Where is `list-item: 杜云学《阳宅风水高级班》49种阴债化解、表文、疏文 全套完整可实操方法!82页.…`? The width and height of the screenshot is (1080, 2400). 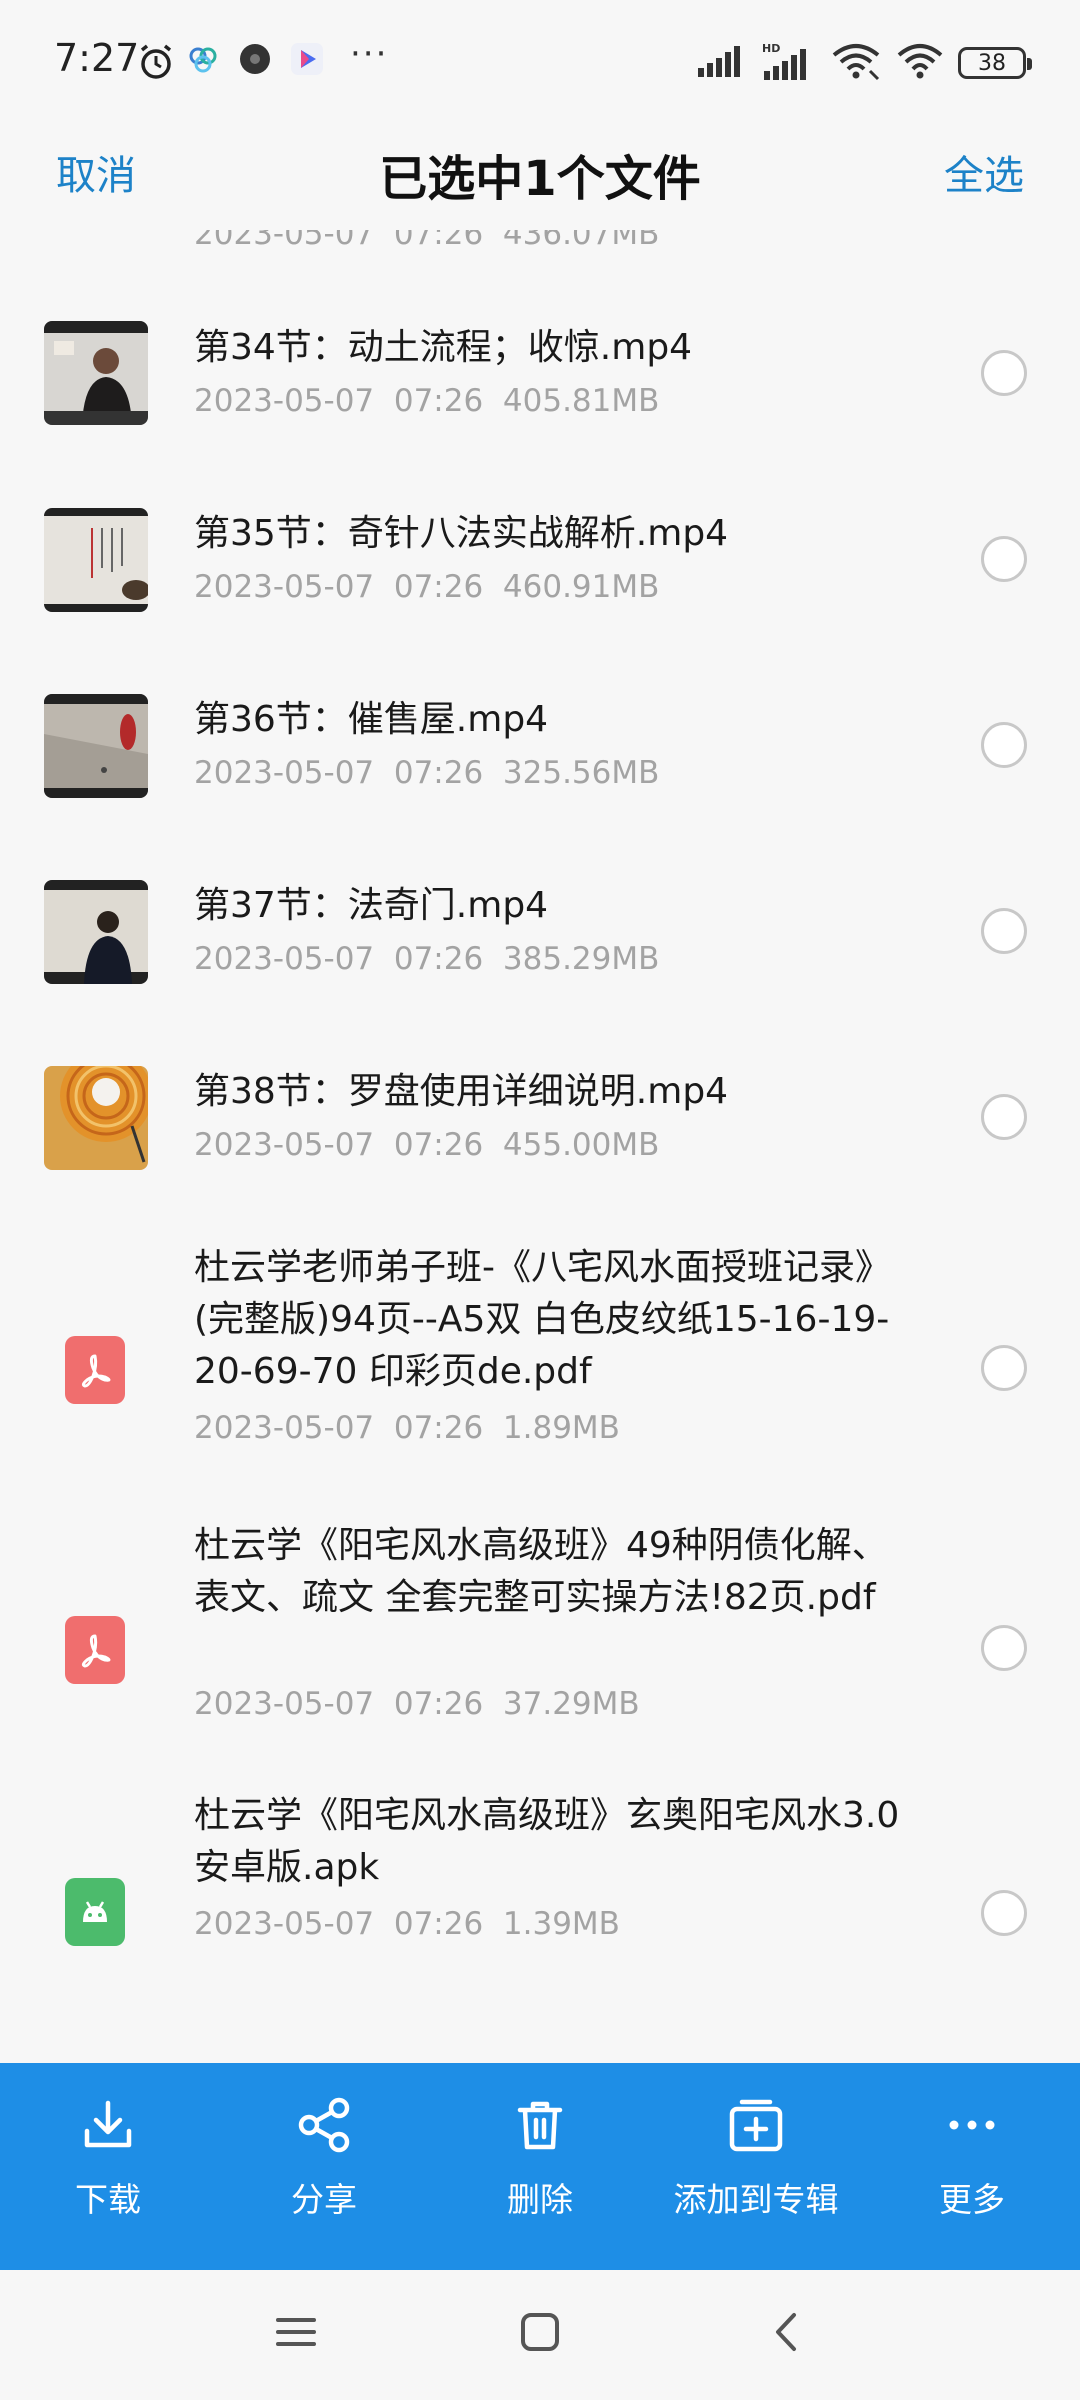 list-item: 杜云学《阳宅风水高级班》49种阴债化解、表文、疏文 全套完整可实操方法!82页.… is located at coordinates (540, 1628).